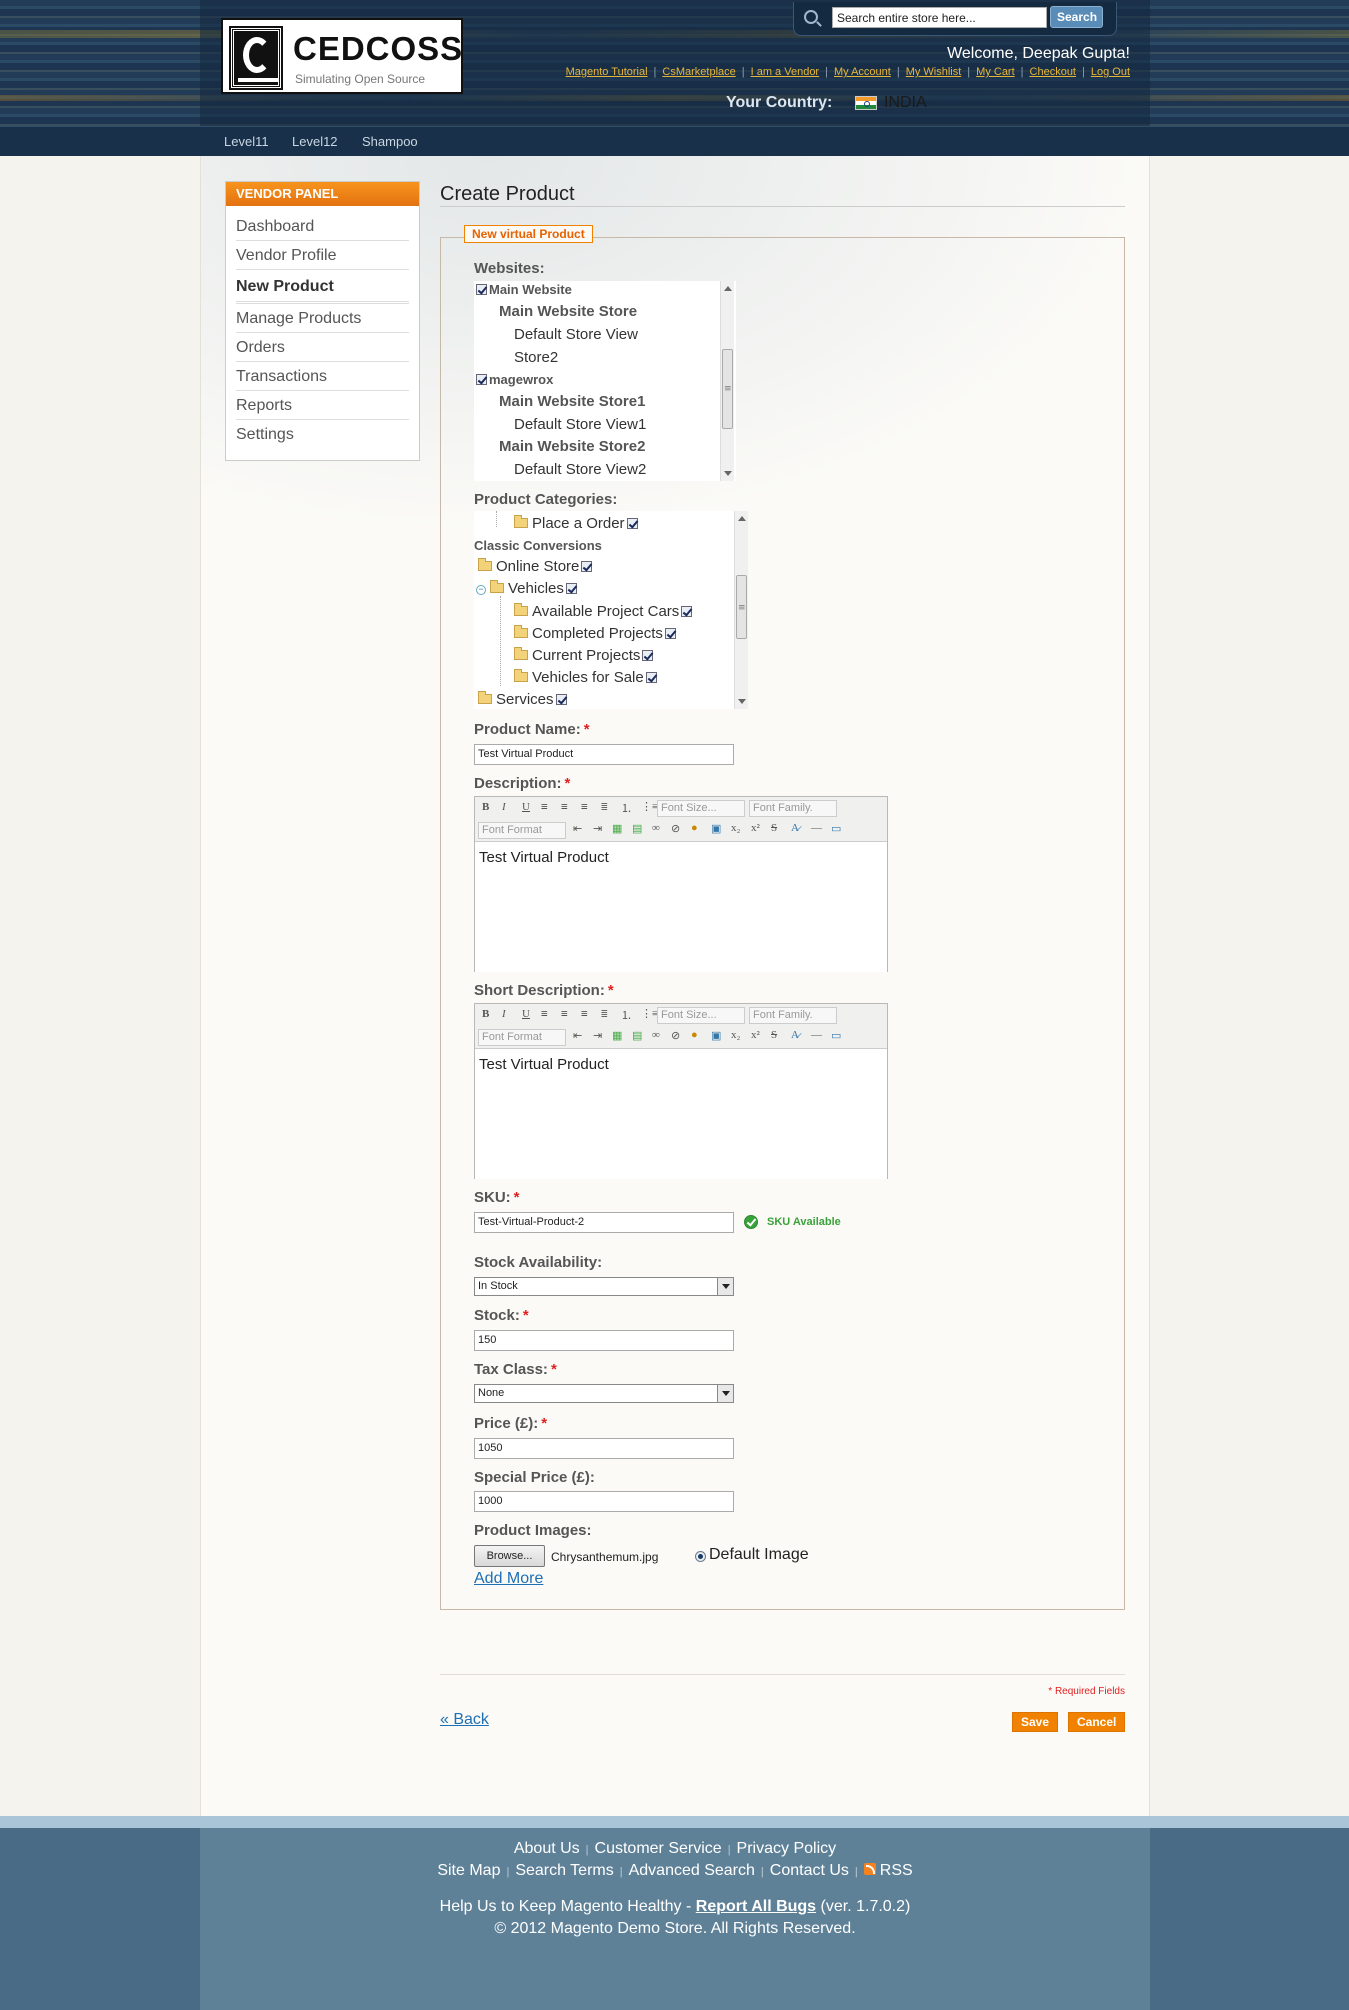 The width and height of the screenshot is (1349, 2010). I want to click on category-vehicles: − Vehicles, so click(527, 588).